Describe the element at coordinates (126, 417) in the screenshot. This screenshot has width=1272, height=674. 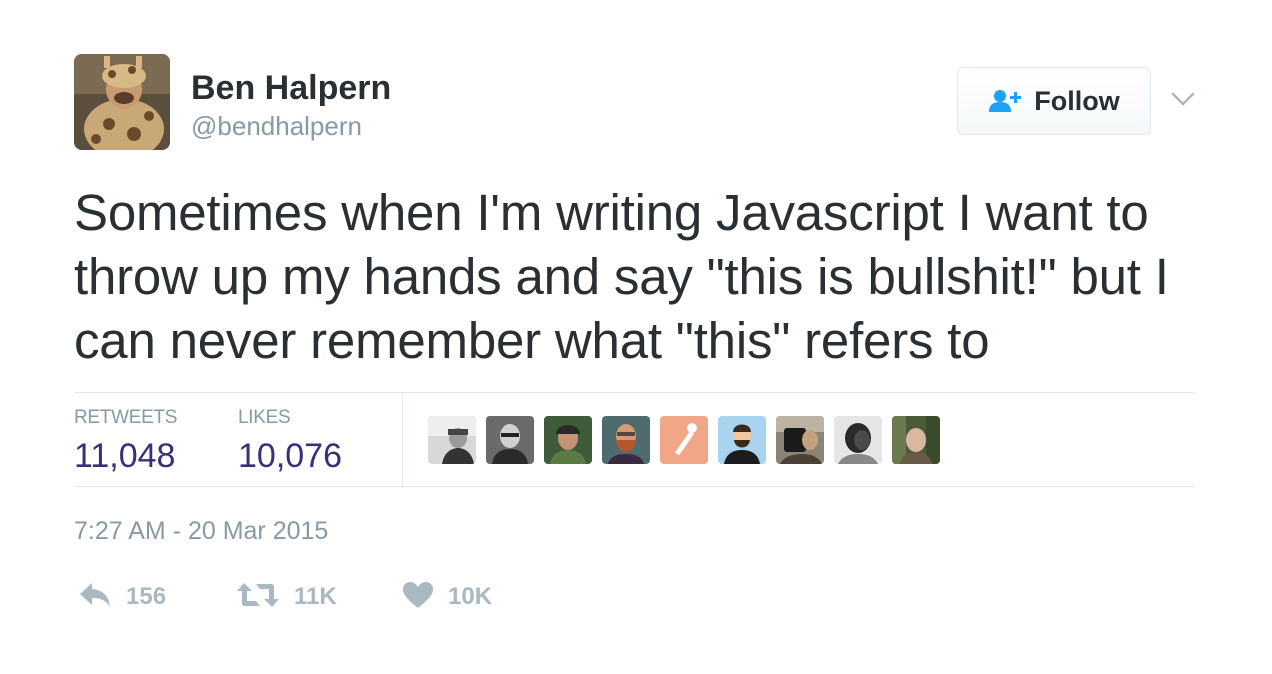
I see `retweets-label: RETWEETS` at that location.